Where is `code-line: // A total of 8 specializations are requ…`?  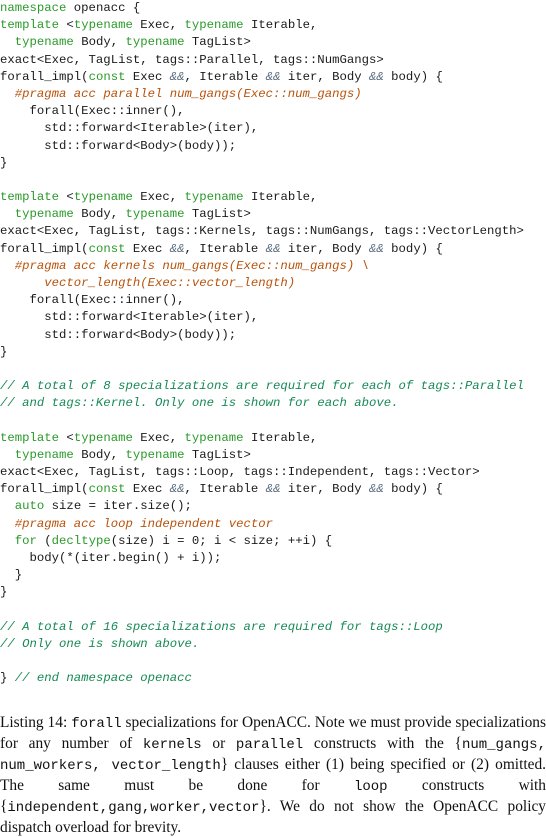 code-line: // A total of 8 specializations are requ… is located at coordinates (273, 386).